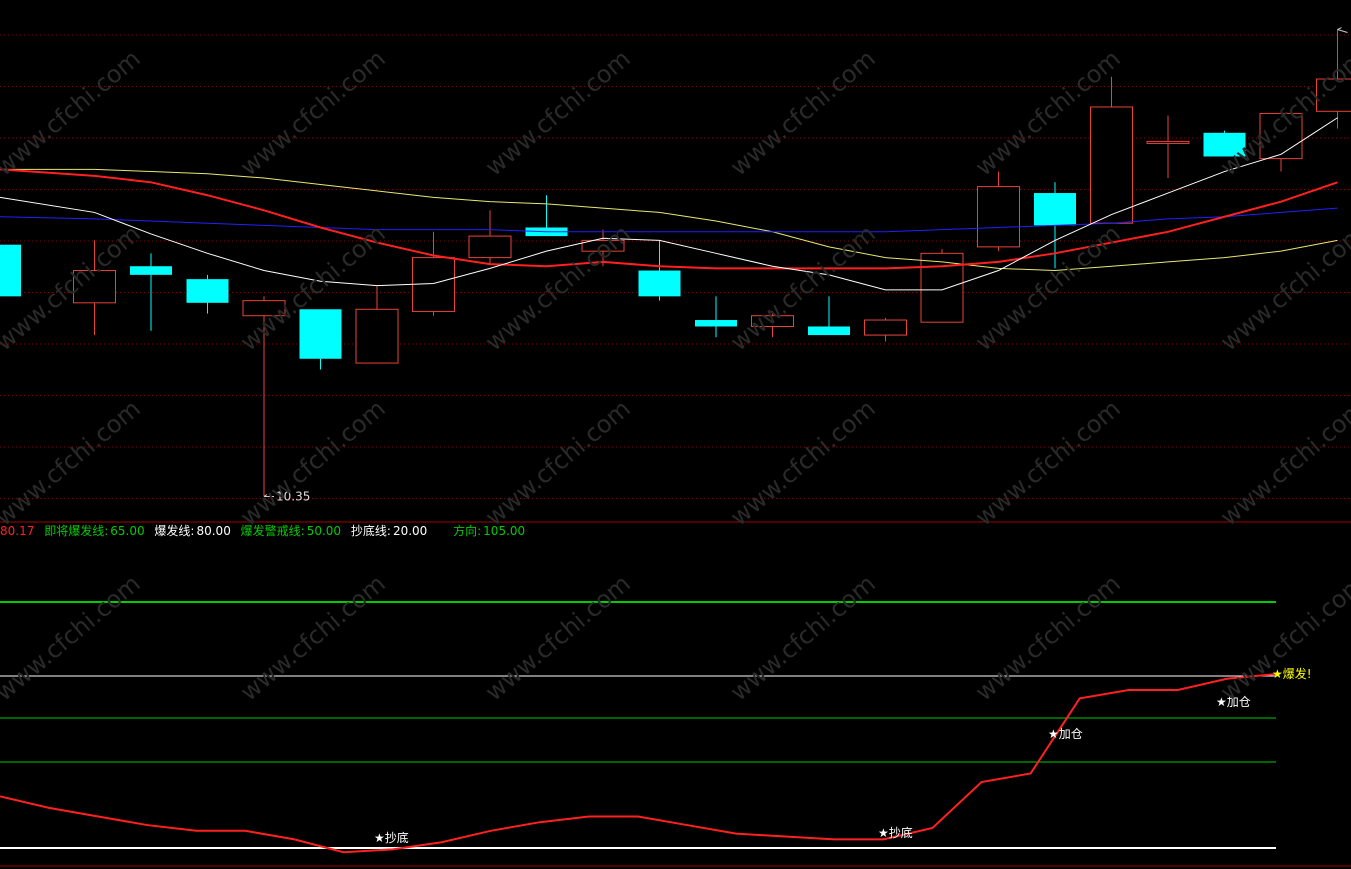  I want to click on ma-yellow-line, so click(669, 220).